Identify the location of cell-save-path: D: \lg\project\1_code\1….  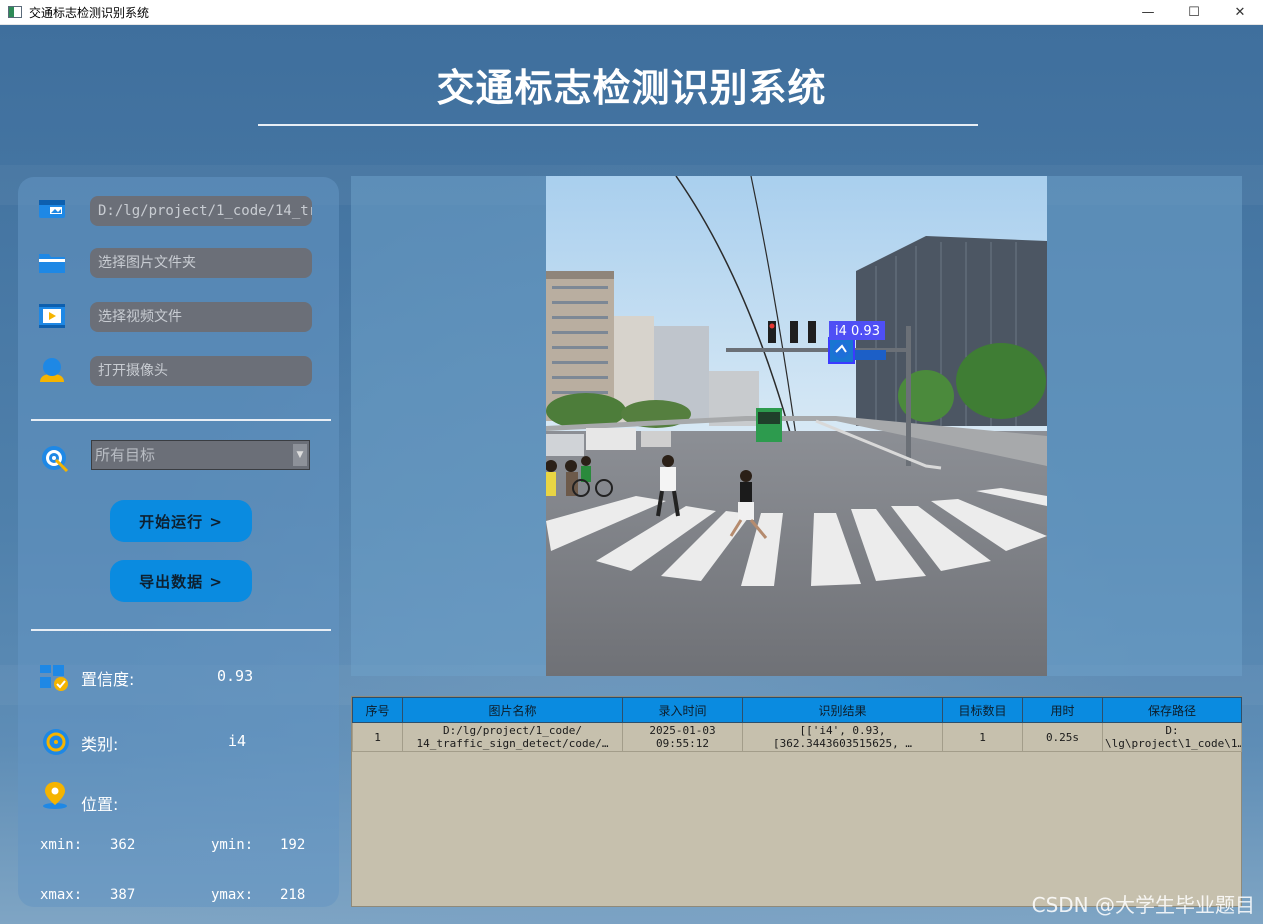
(1172, 737).